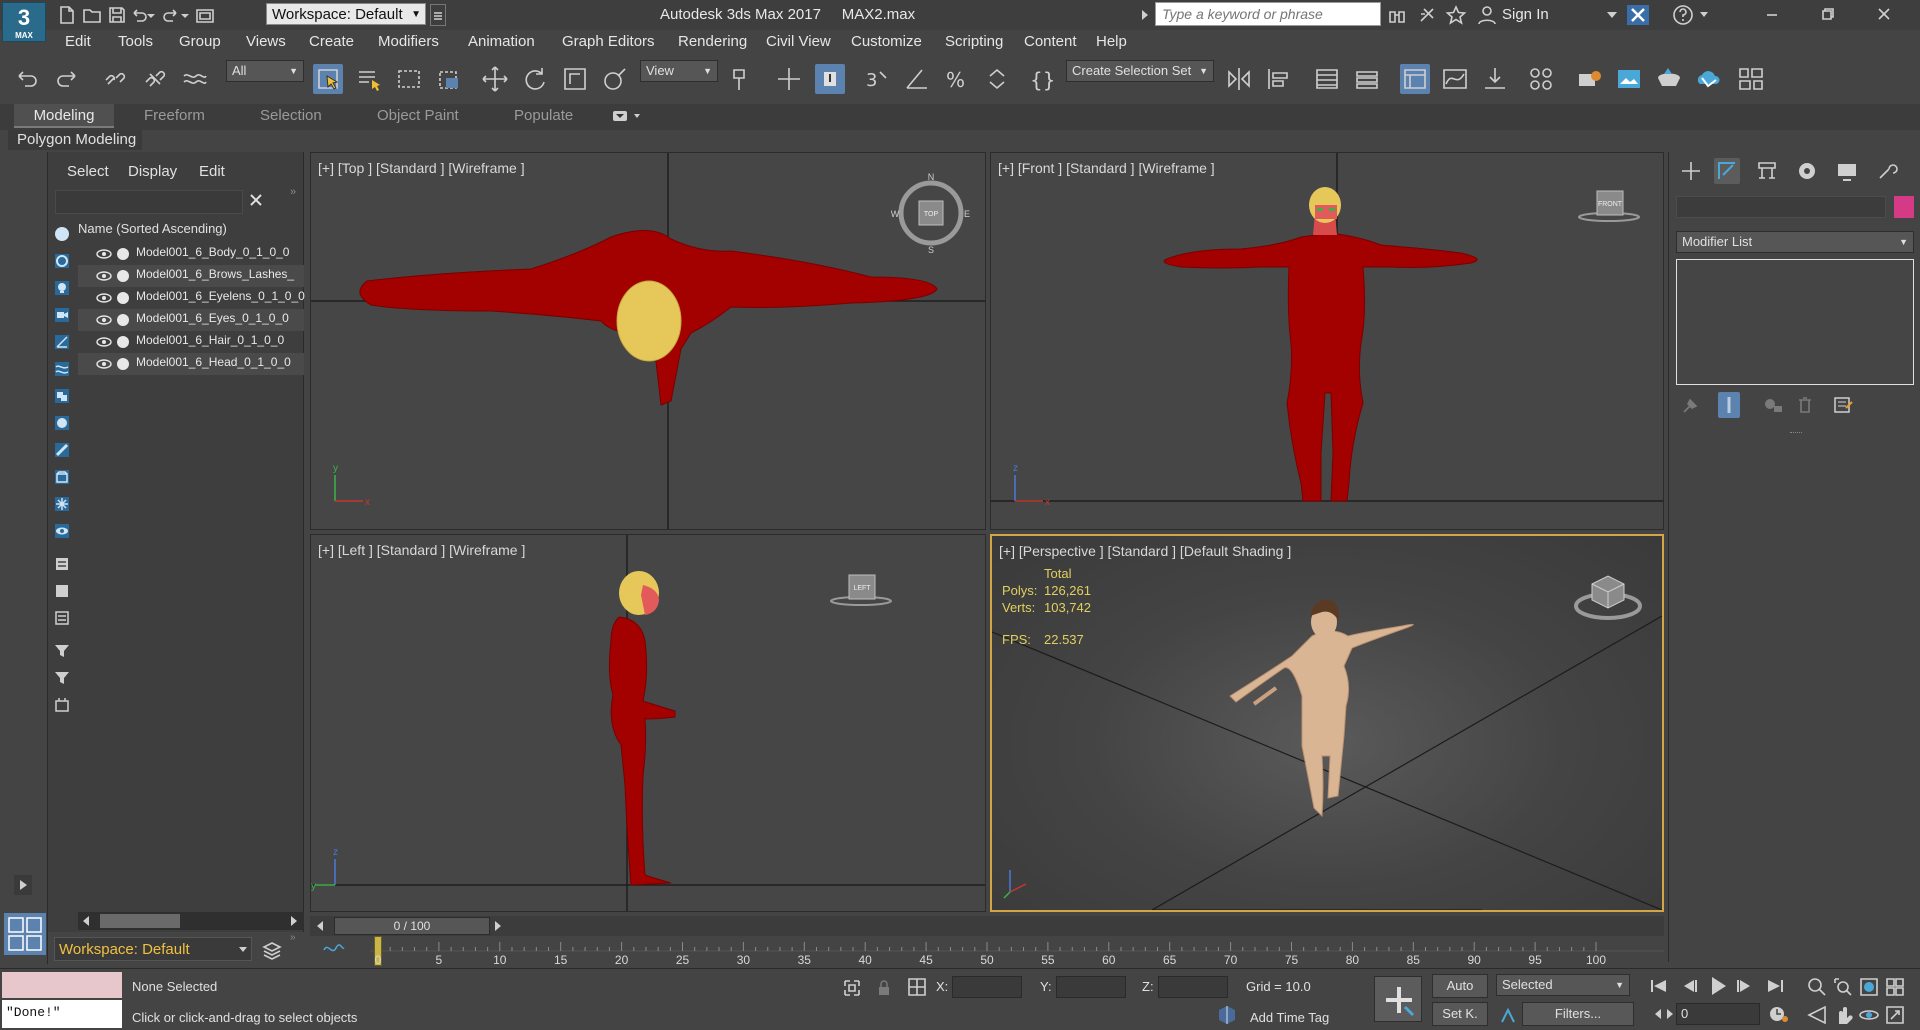 This screenshot has width=1920, height=1030. Describe the element at coordinates (1704, 15) in the screenshot. I see `help-dropdown-icon` at that location.